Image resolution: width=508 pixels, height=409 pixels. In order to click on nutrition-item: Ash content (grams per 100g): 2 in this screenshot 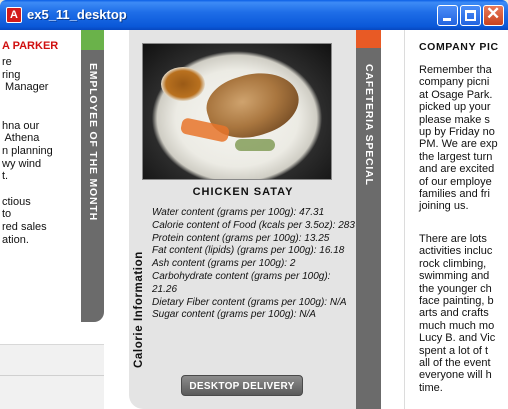, I will do `click(224, 264)`.